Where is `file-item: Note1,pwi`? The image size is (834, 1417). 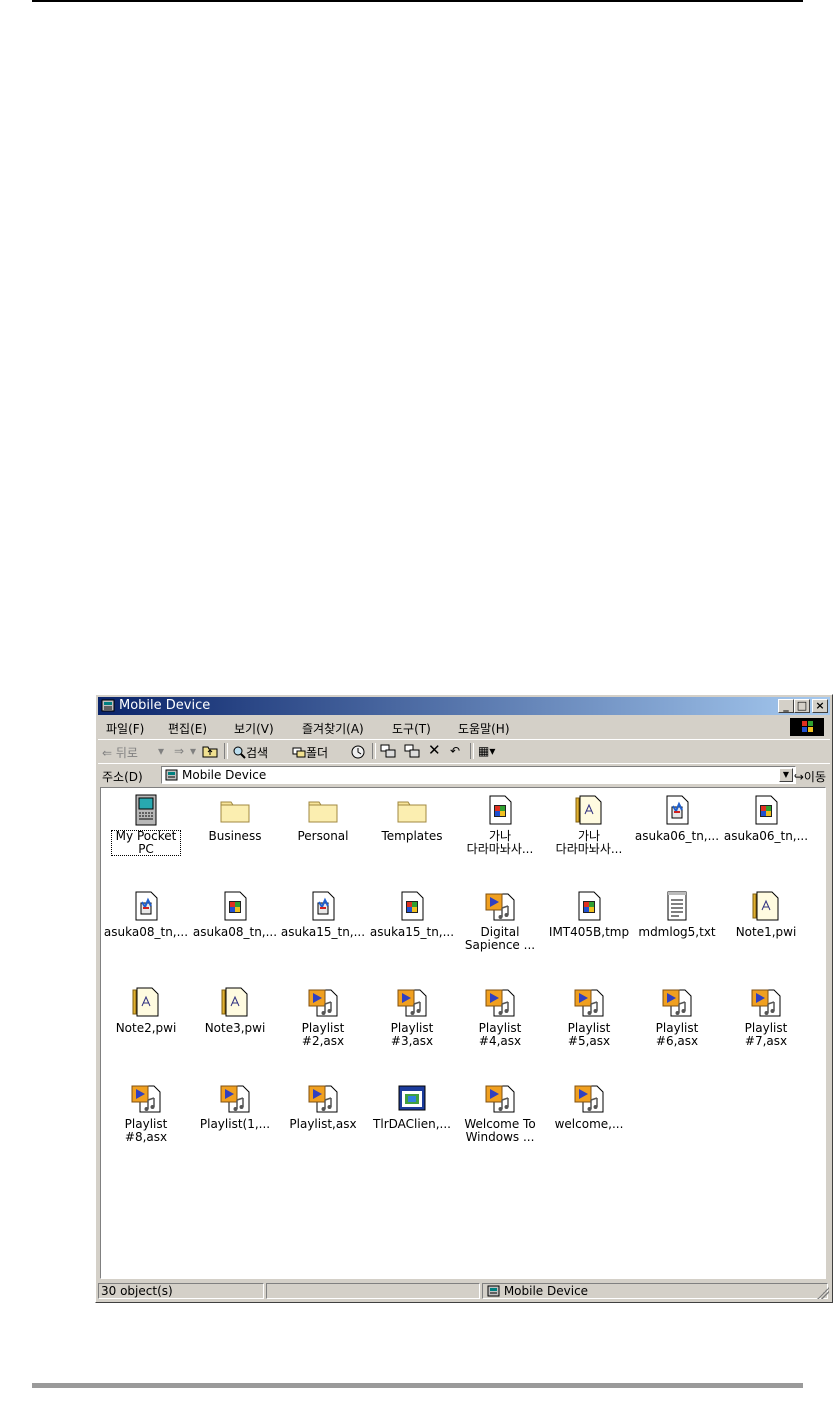
file-item: Note1,pwi is located at coordinates (766, 931).